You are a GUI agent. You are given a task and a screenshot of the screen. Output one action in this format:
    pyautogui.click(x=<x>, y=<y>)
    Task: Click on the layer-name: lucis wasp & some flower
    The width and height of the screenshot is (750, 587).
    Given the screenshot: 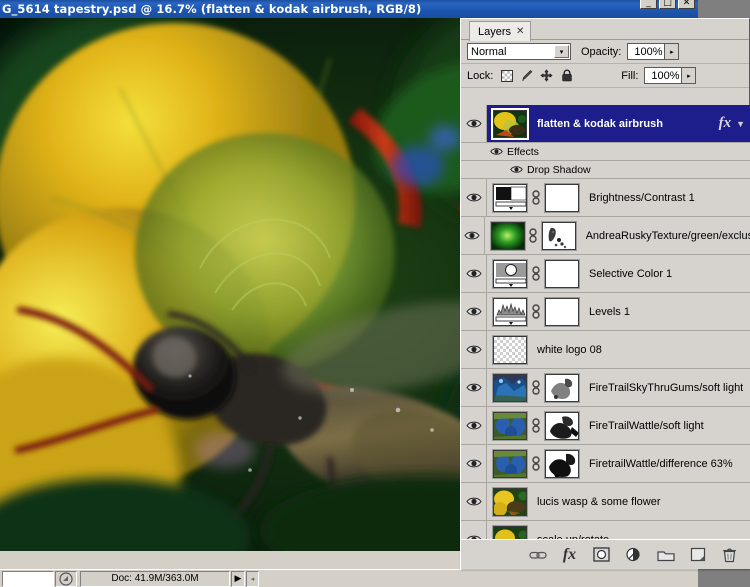 What is the action you would take?
    pyautogui.click(x=599, y=501)
    